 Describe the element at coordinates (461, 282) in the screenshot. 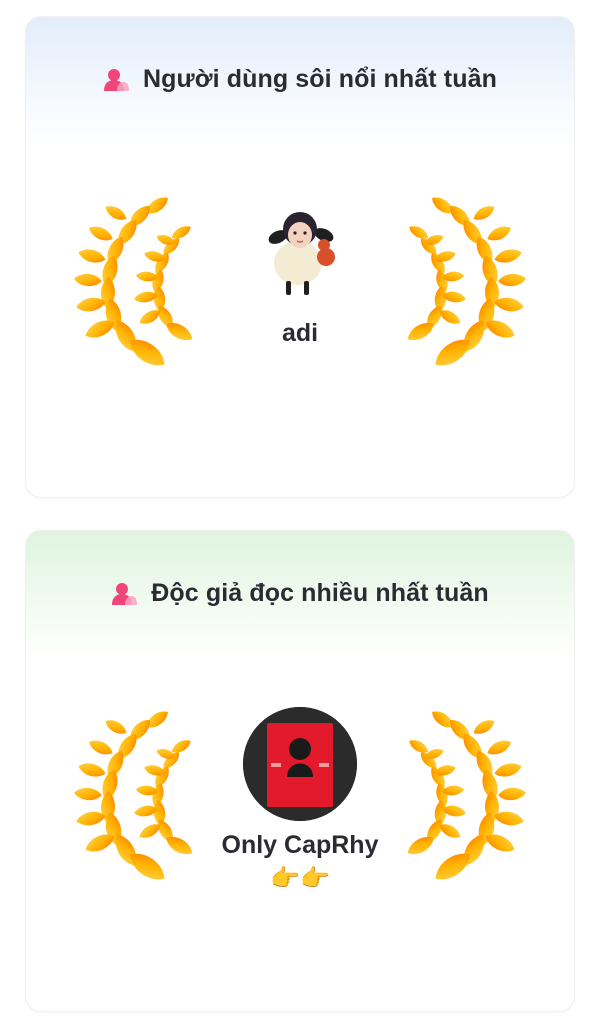

I see `laurel-right-icon` at that location.